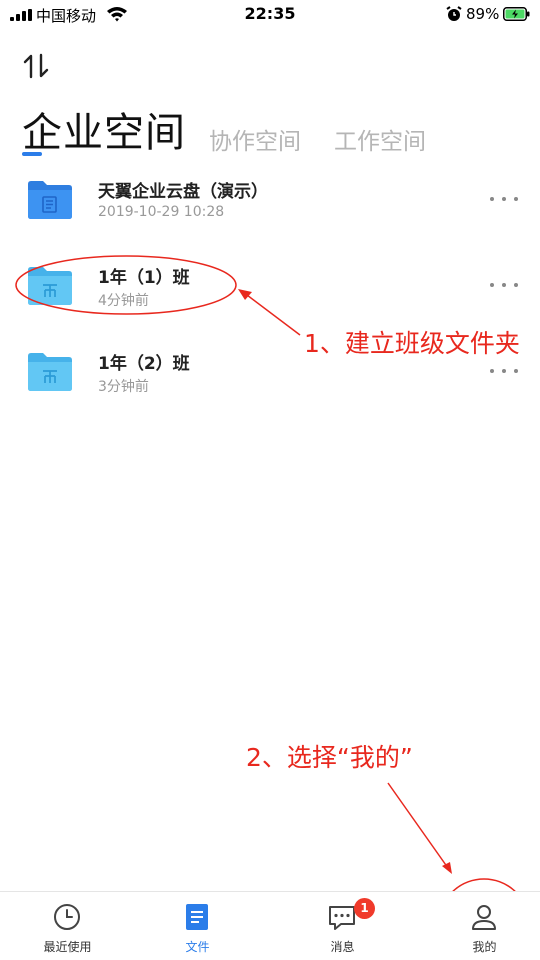 The height and width of the screenshot is (960, 540). Describe the element at coordinates (342, 918) in the screenshot. I see `chat-icon` at that location.